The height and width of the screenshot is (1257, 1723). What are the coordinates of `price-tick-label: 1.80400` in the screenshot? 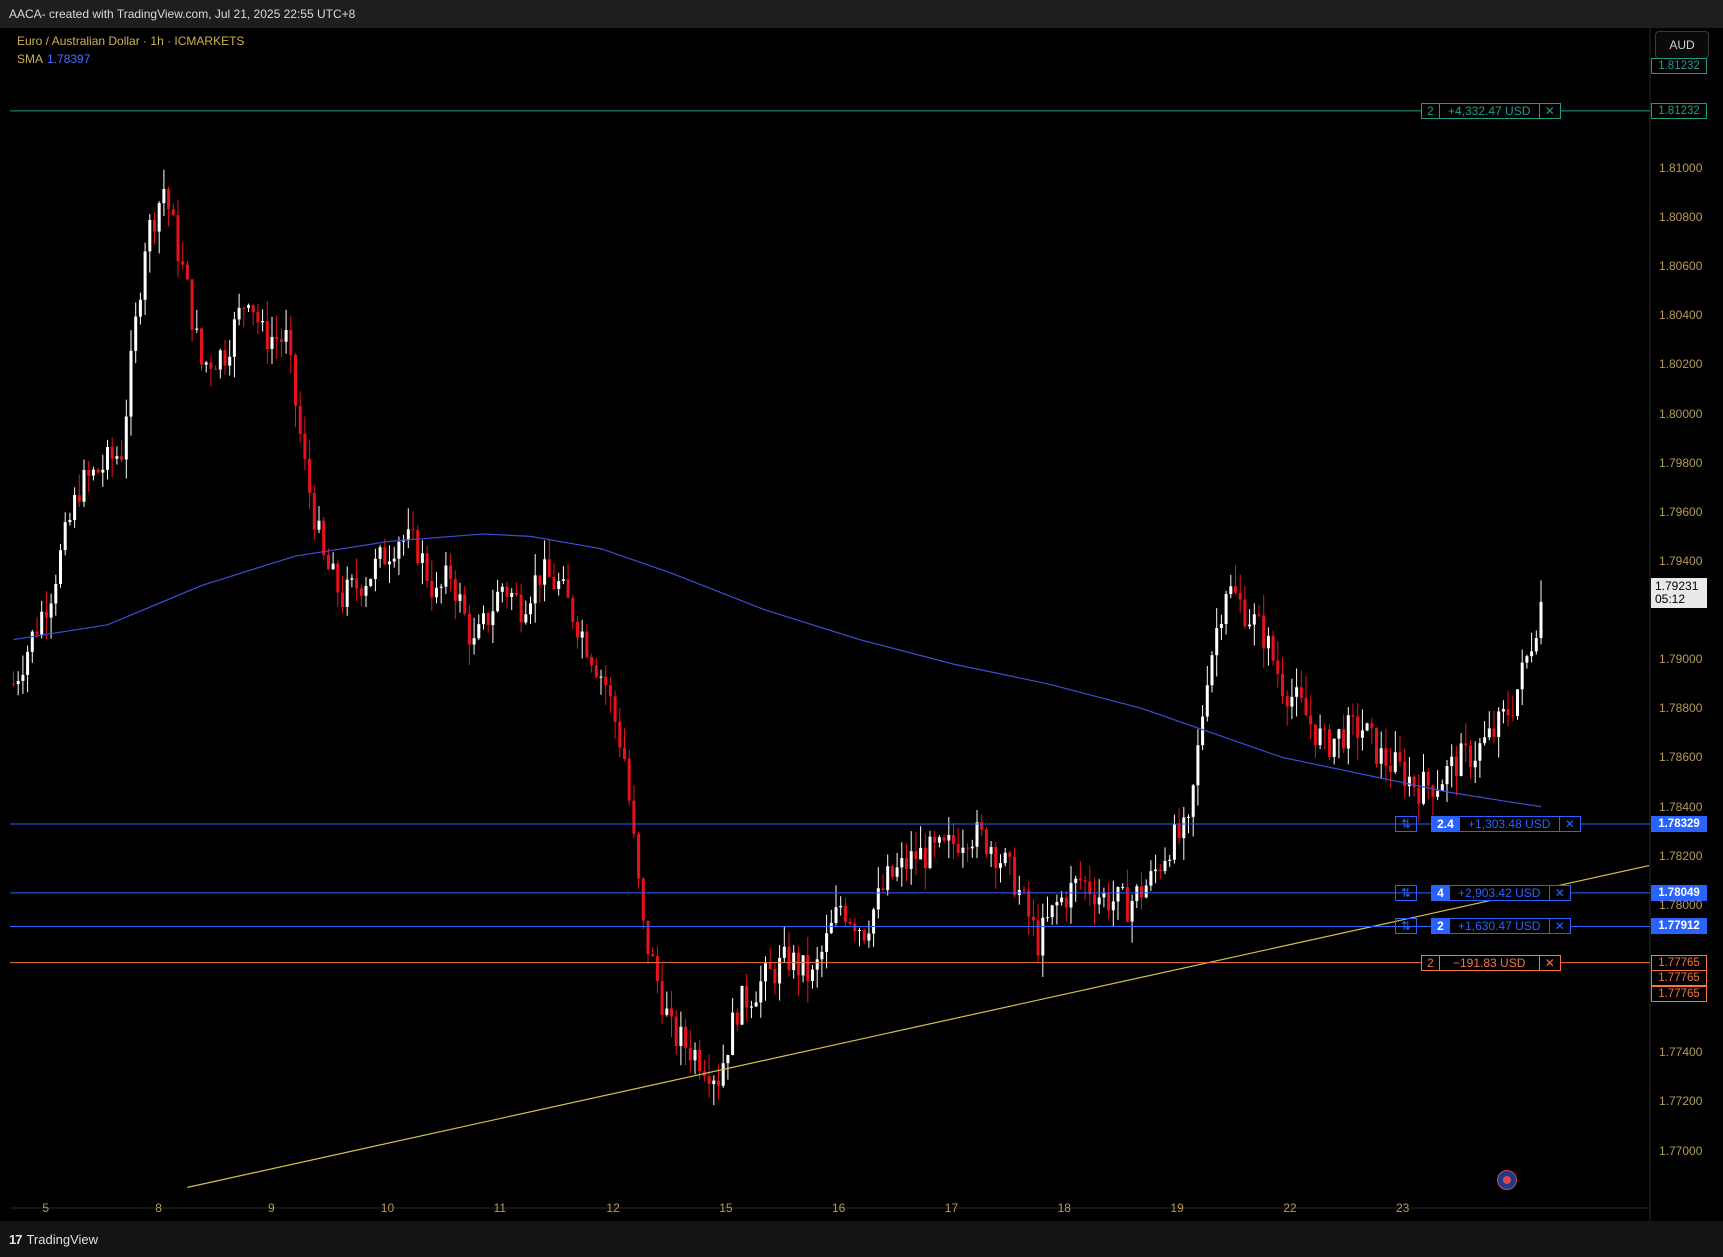 It's located at (1681, 315).